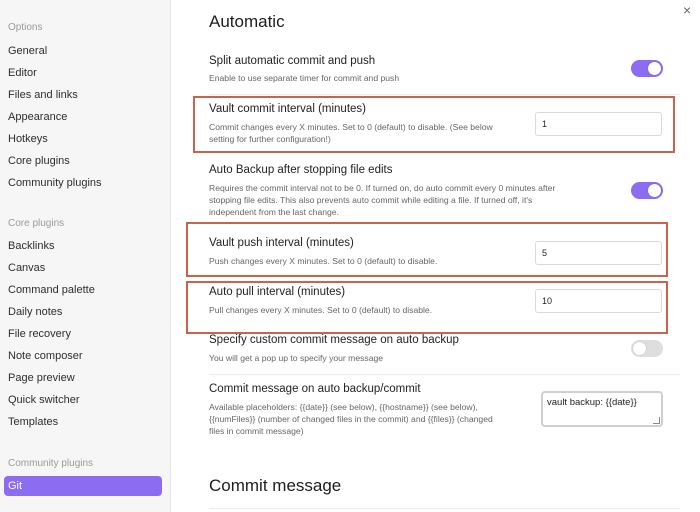 The height and width of the screenshot is (512, 700). I want to click on sidebar-item-page-preview: Page preview, so click(83, 378).